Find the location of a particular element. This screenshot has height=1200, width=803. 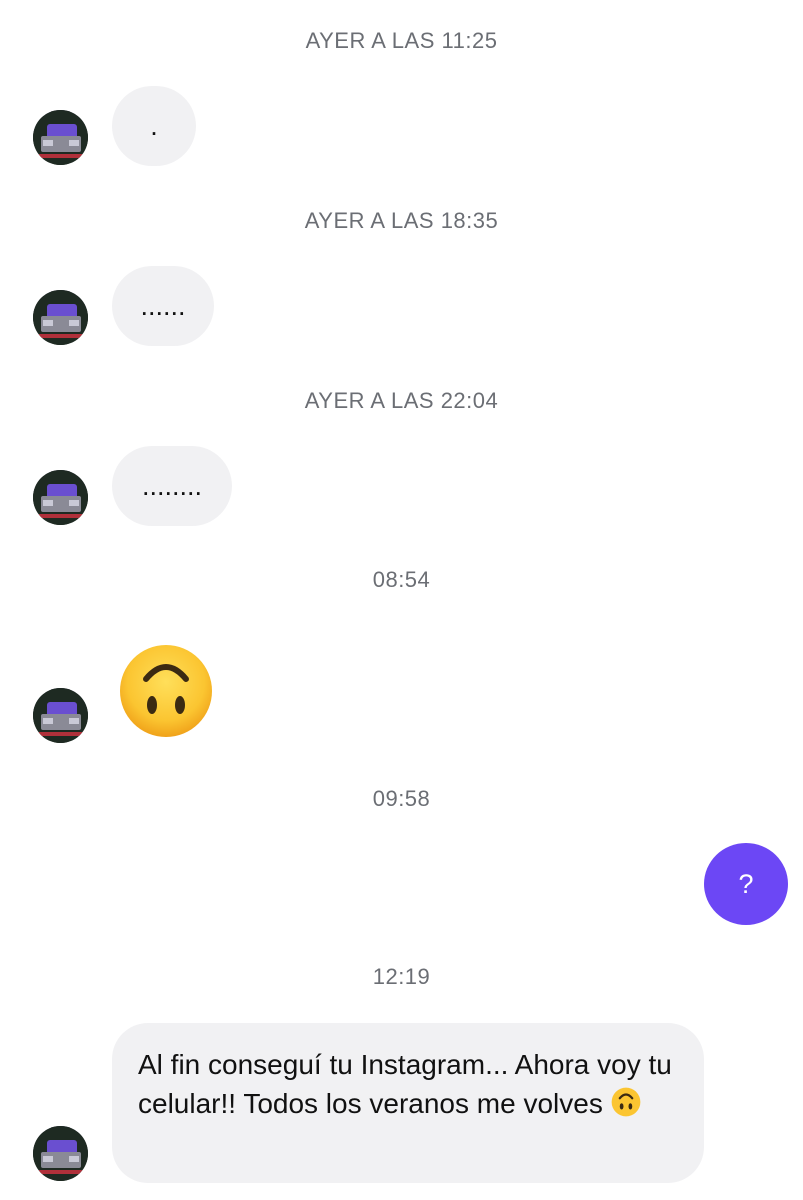

message-text: ? is located at coordinates (746, 883).